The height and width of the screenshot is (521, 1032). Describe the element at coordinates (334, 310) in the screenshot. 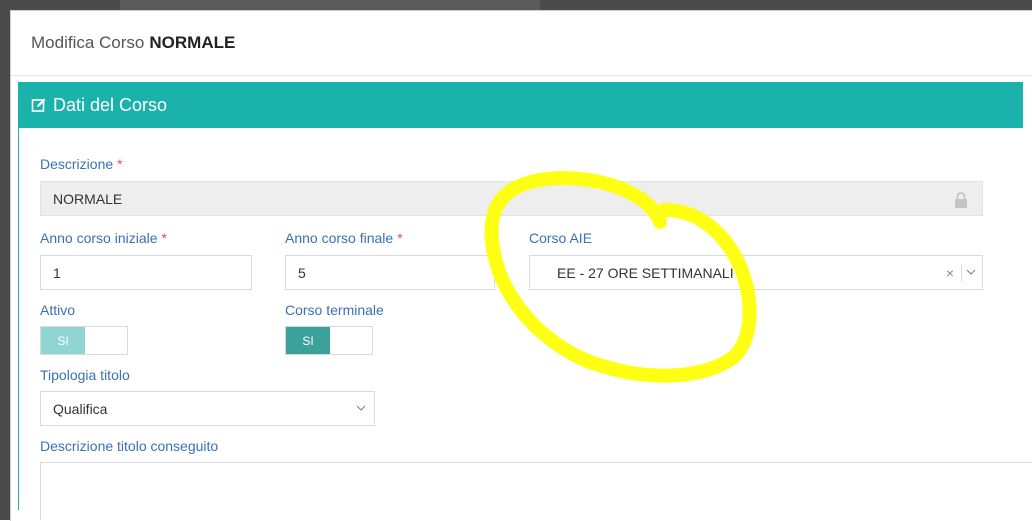

I see `corso-terminale-label: Corso terminale` at that location.